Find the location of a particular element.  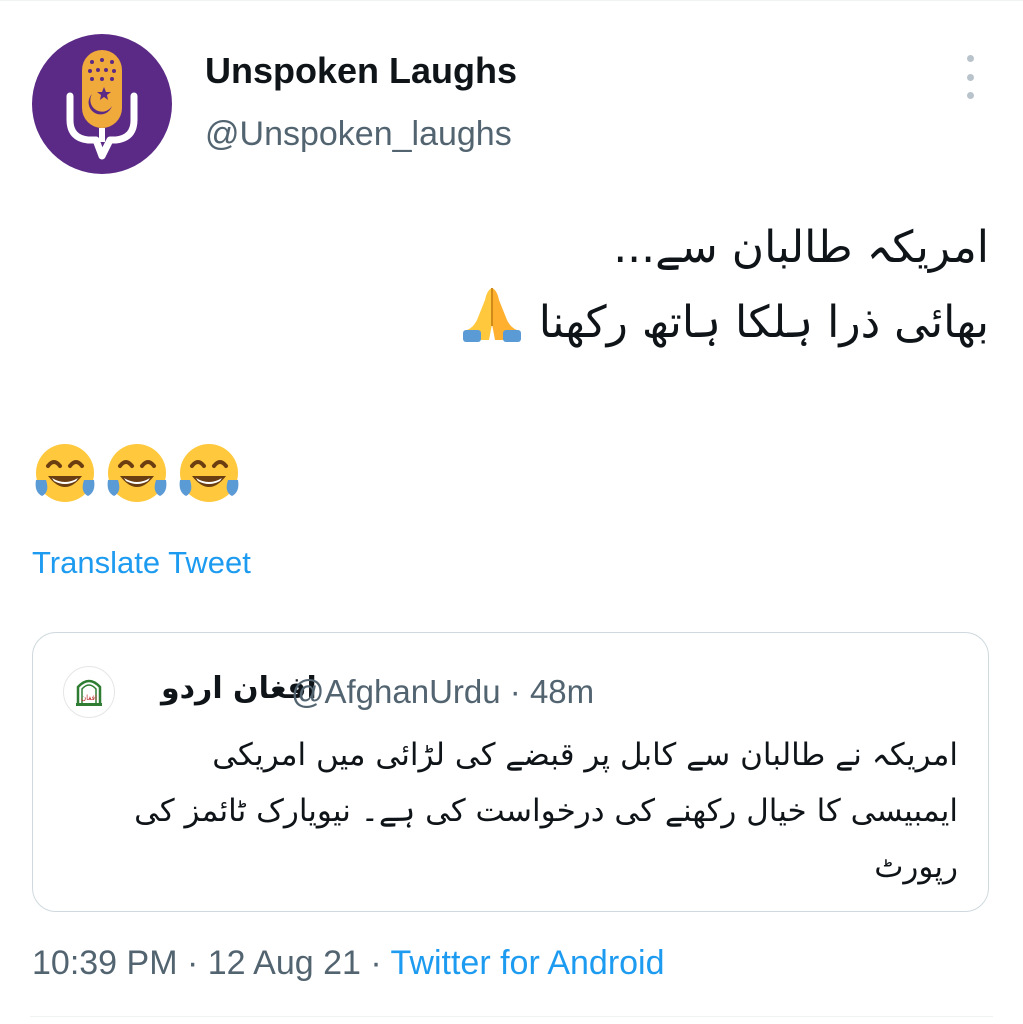

top-divider is located at coordinates (511, 0).